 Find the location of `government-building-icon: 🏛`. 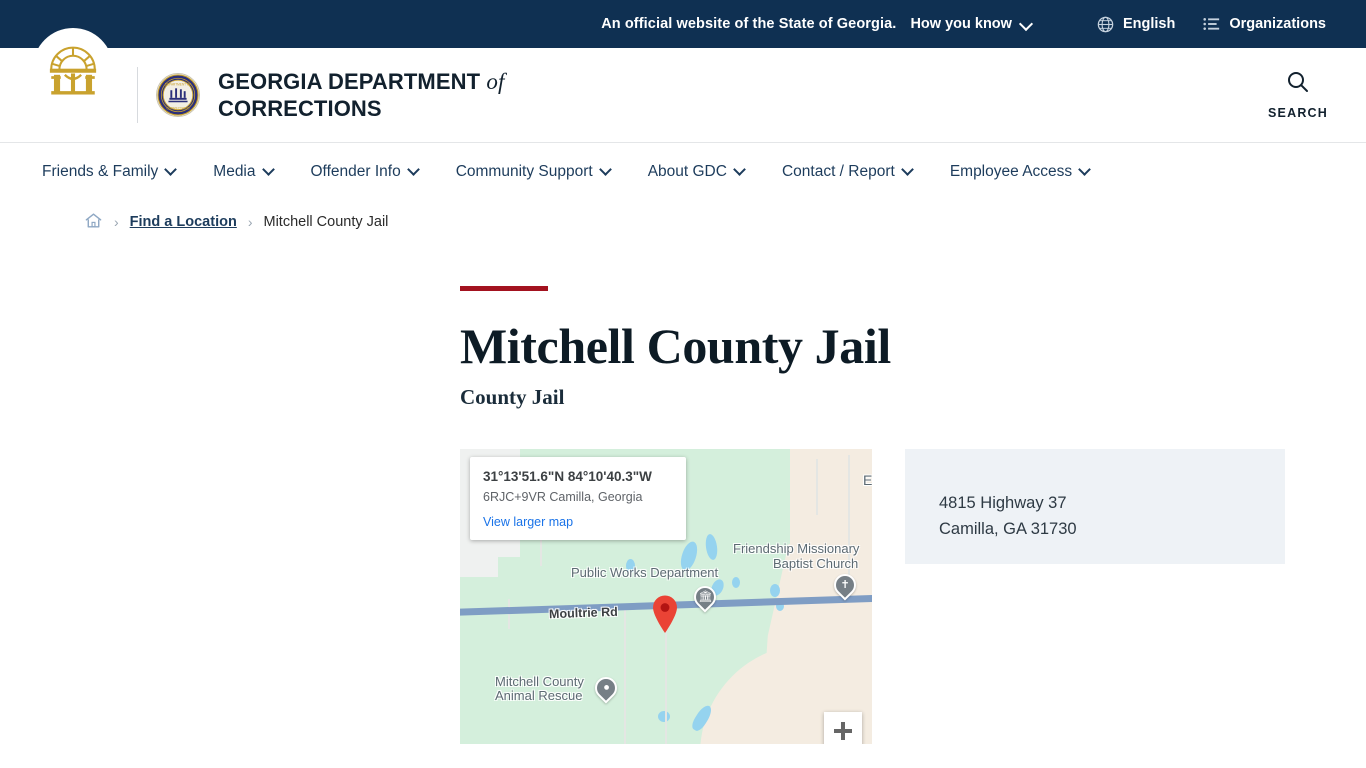

government-building-icon: 🏛 is located at coordinates (705, 596).